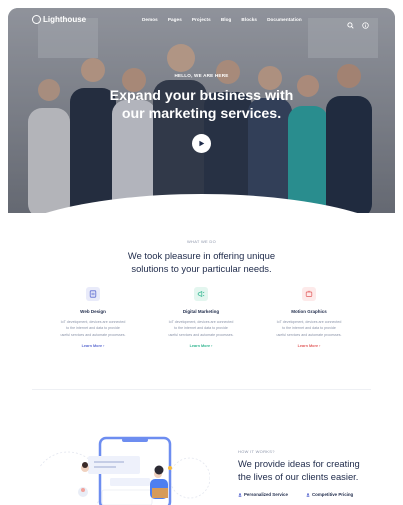 This screenshot has width=403, height=505. What do you see at coordinates (201, 268) in the screenshot?
I see `services-title-line-2: solutions to your particular needs.` at bounding box center [201, 268].